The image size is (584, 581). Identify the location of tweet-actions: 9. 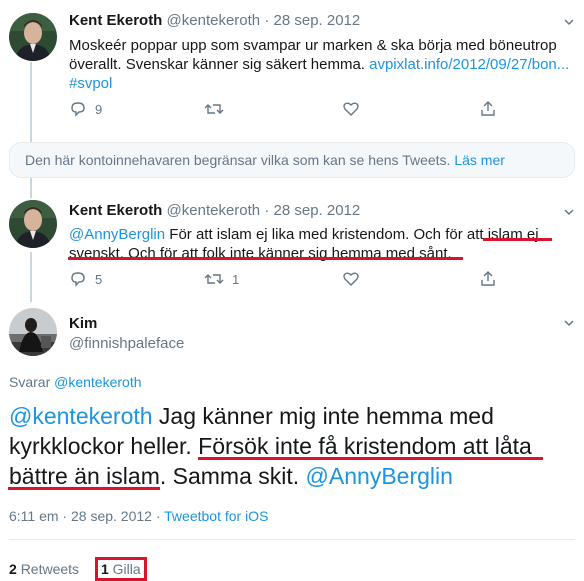
(283, 109).